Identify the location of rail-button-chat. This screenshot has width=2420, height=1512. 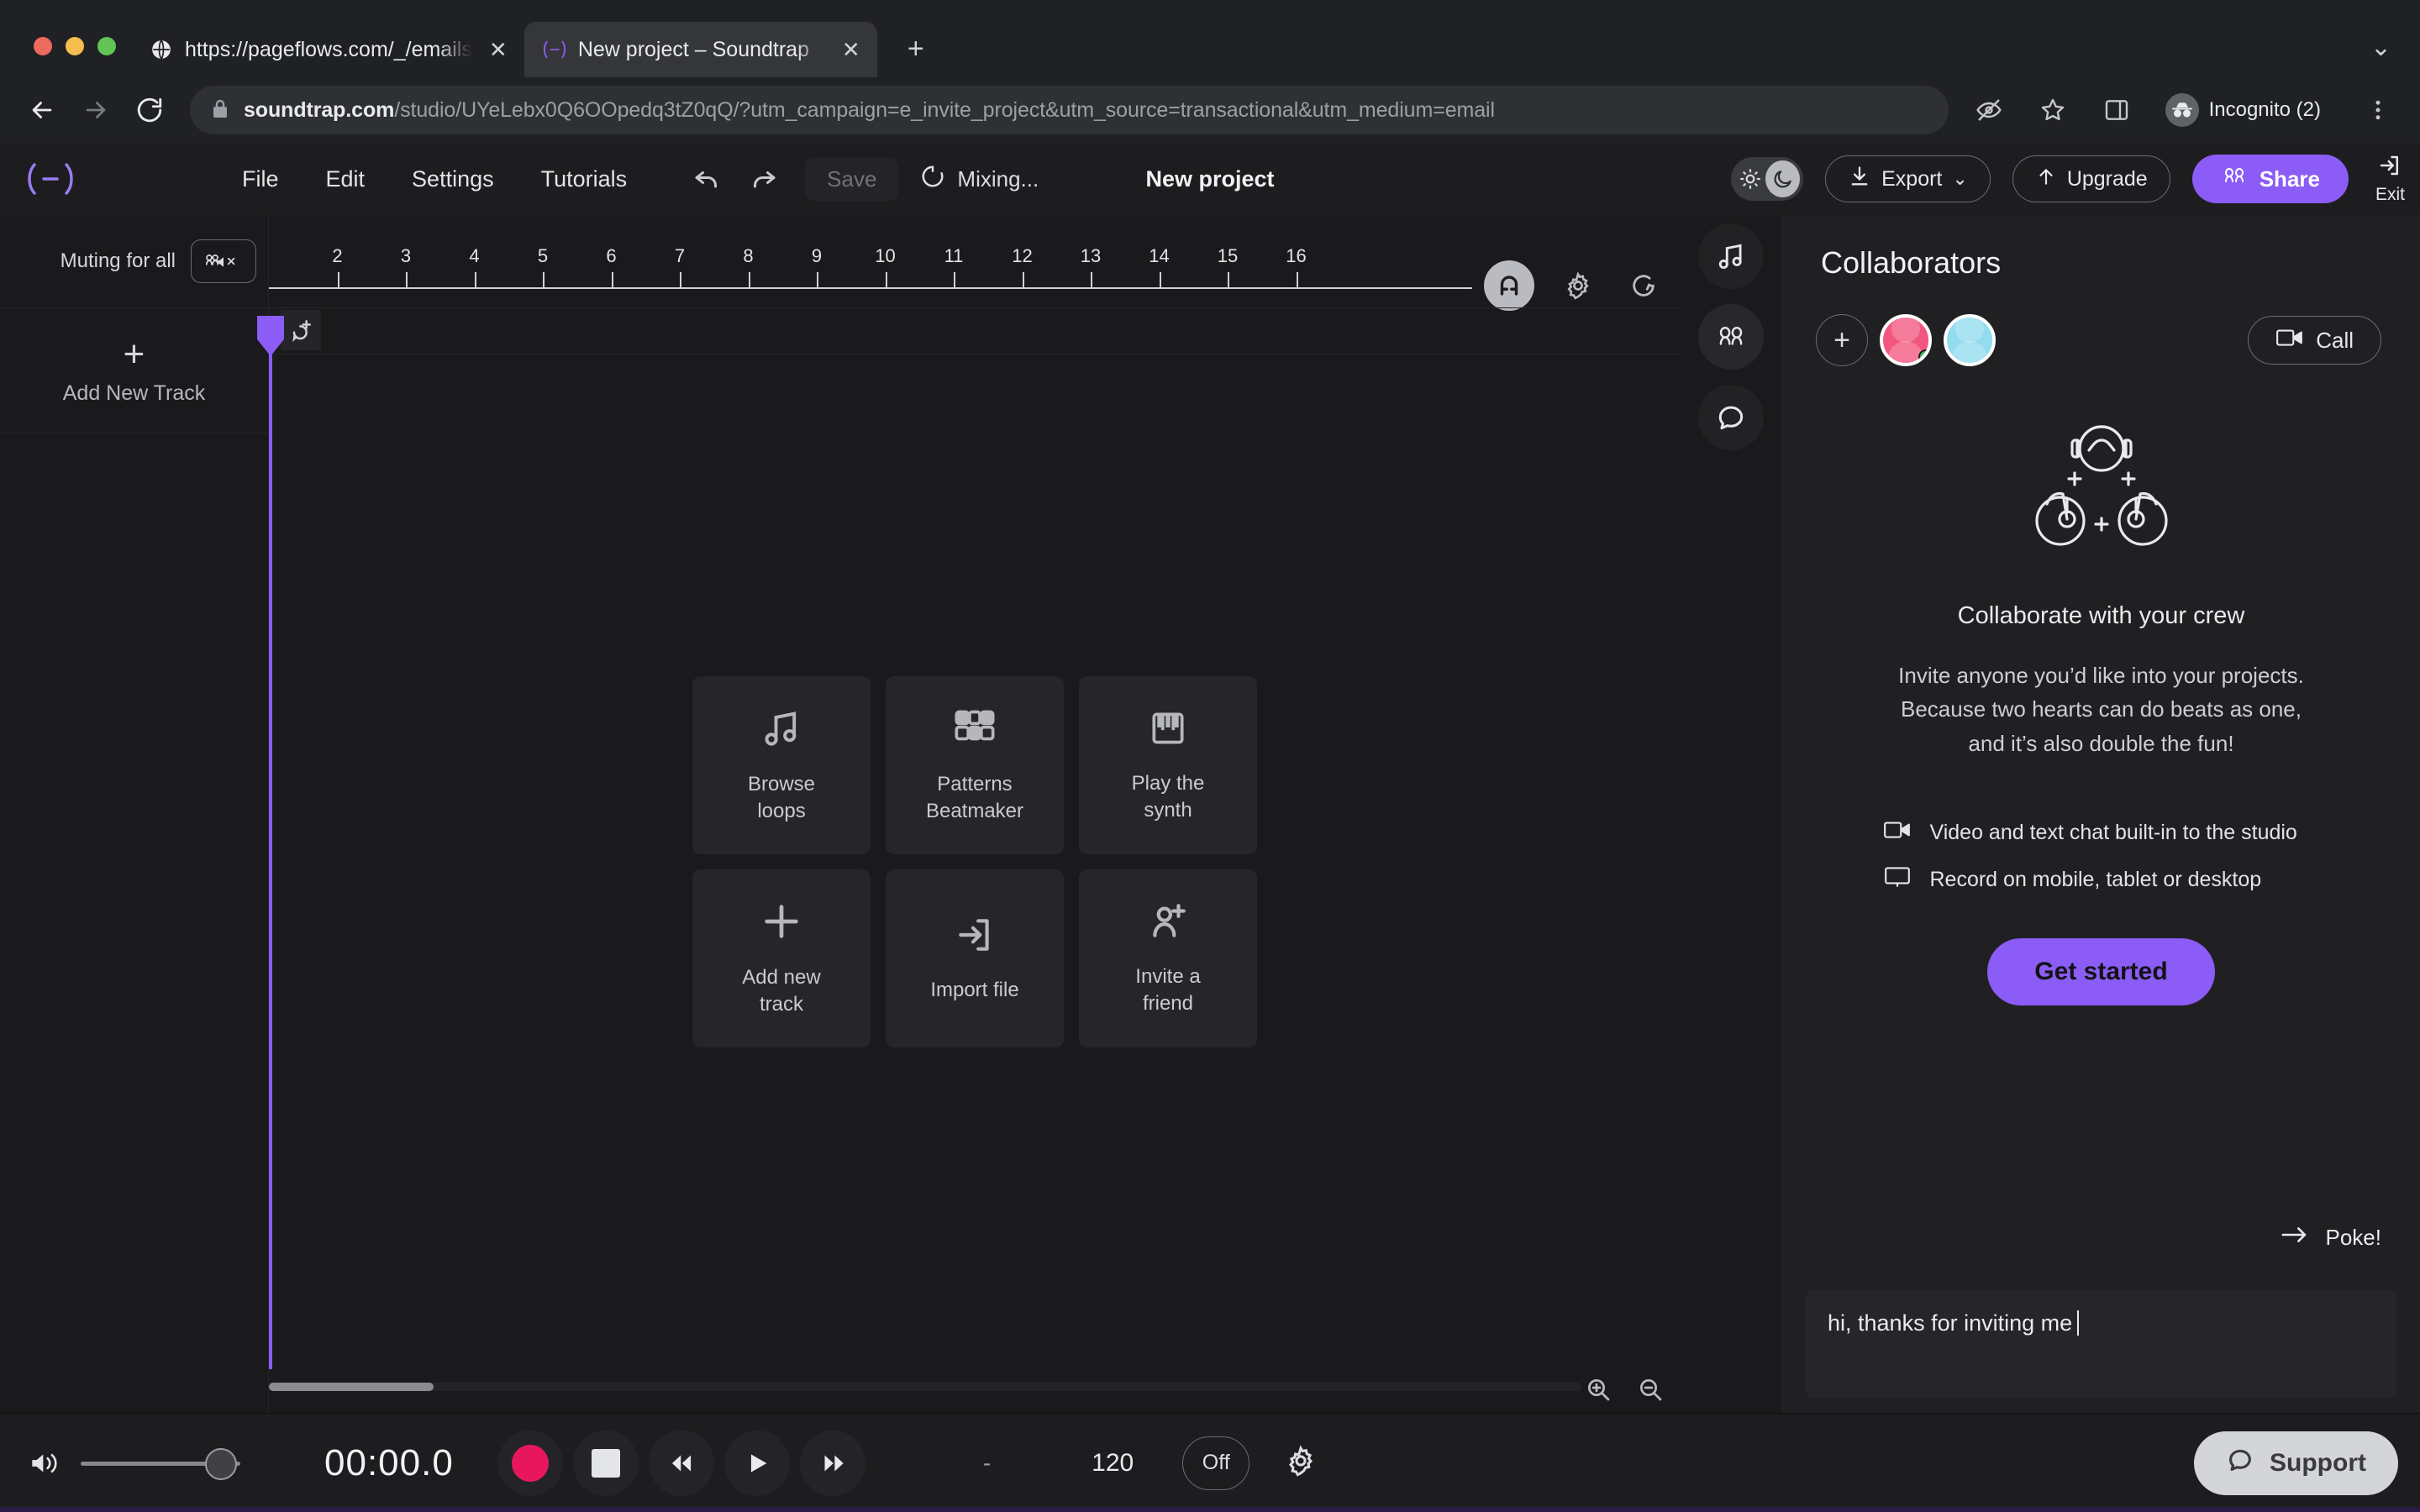
(1731, 417).